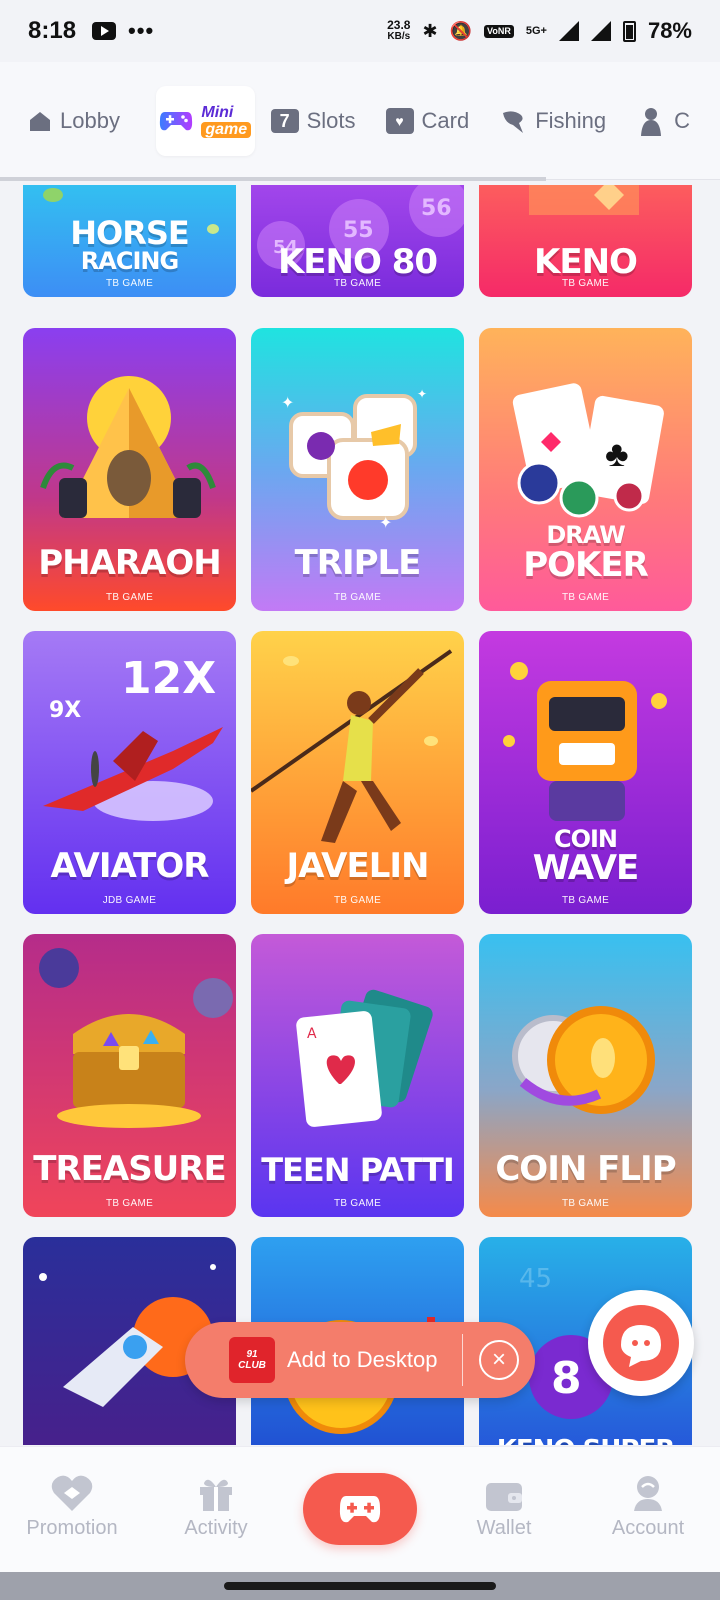 The image size is (720, 1600). I want to click on game-title: PHARAOH, so click(130, 563).